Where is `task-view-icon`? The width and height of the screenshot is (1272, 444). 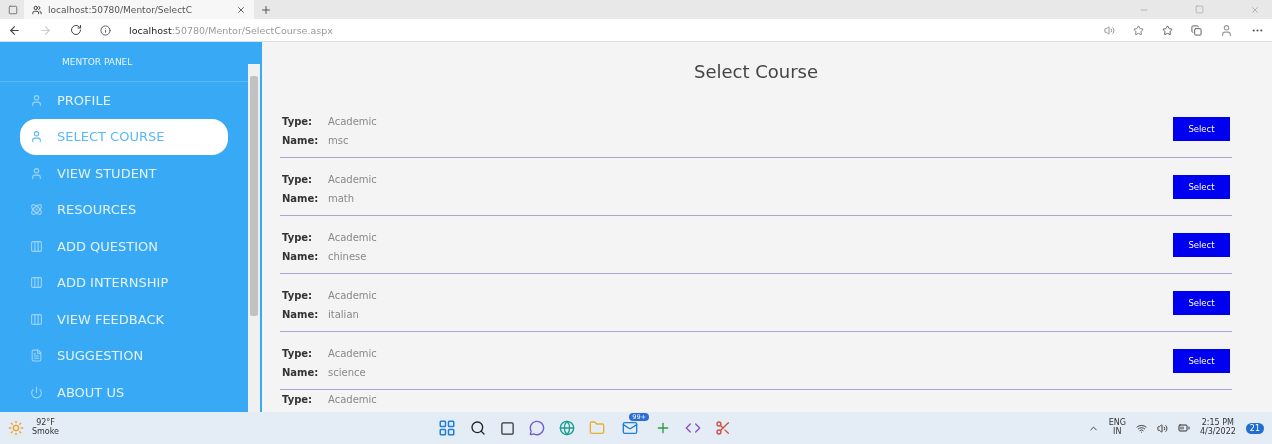 task-view-icon is located at coordinates (507, 428).